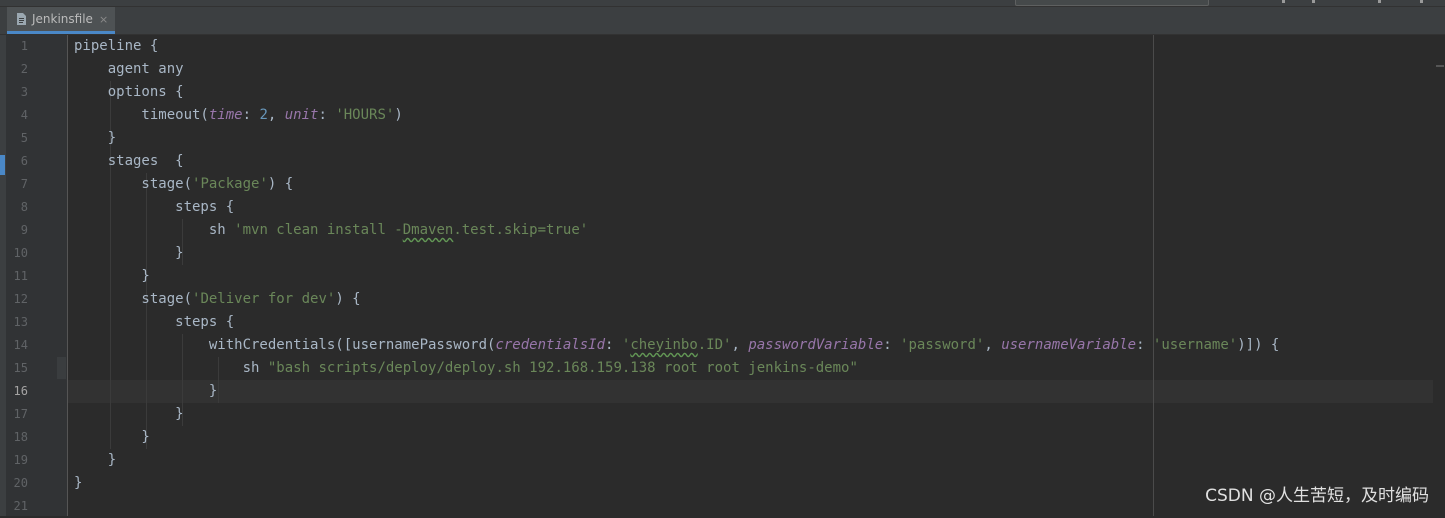 Image resolution: width=1445 pixels, height=518 pixels. Describe the element at coordinates (24, 69) in the screenshot. I see `line-number: 2` at that location.